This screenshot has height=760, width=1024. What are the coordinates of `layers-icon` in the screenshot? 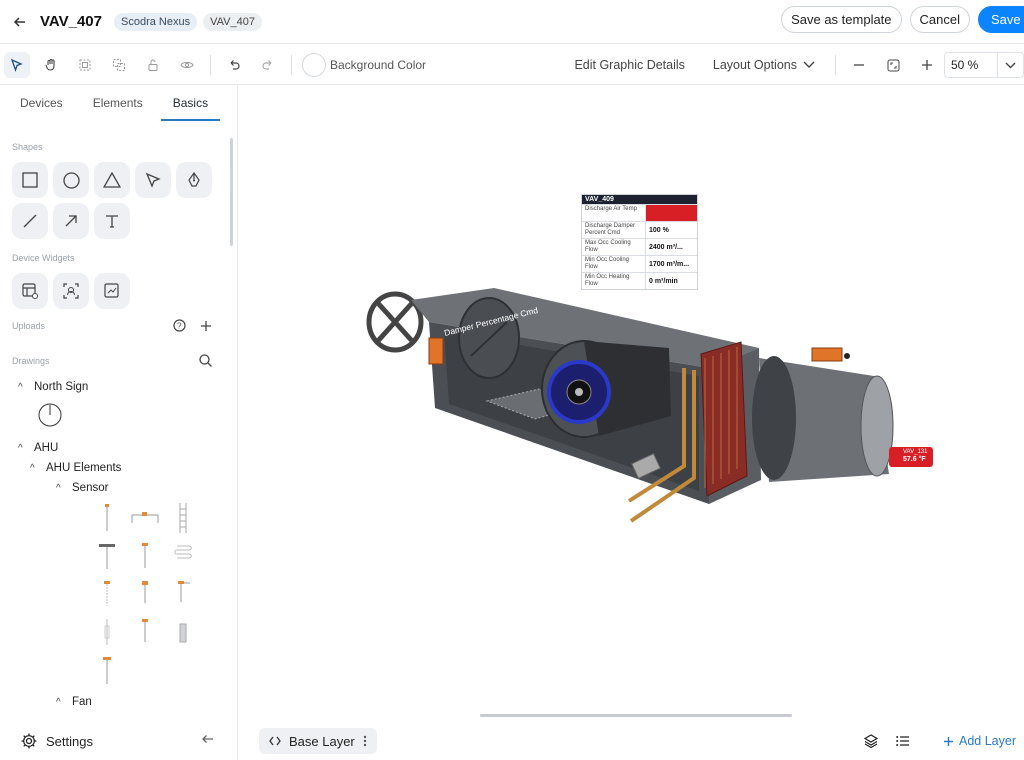 It's located at (871, 741).